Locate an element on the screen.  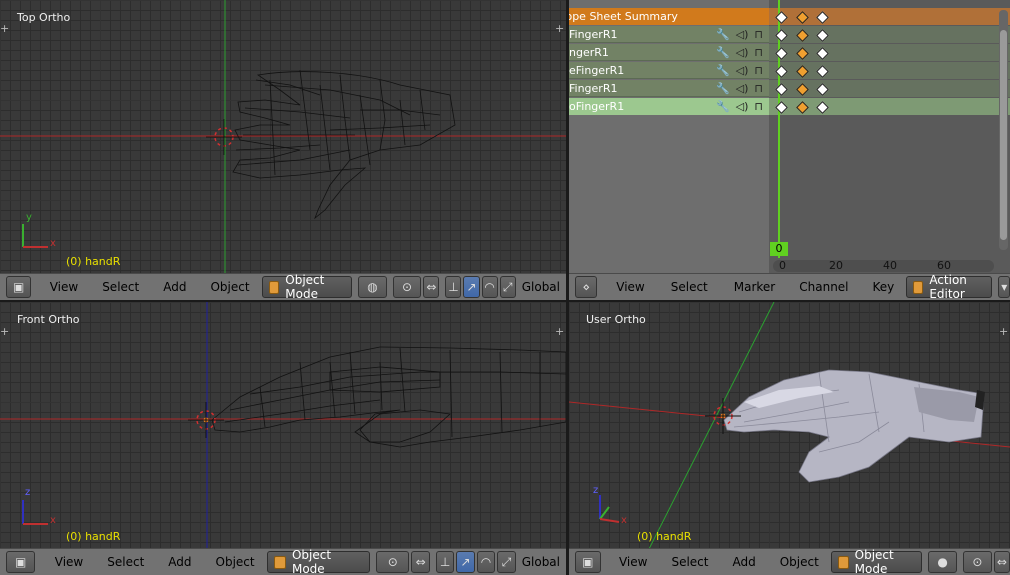
pivot-icon: ⊙ is located at coordinates (407, 287).